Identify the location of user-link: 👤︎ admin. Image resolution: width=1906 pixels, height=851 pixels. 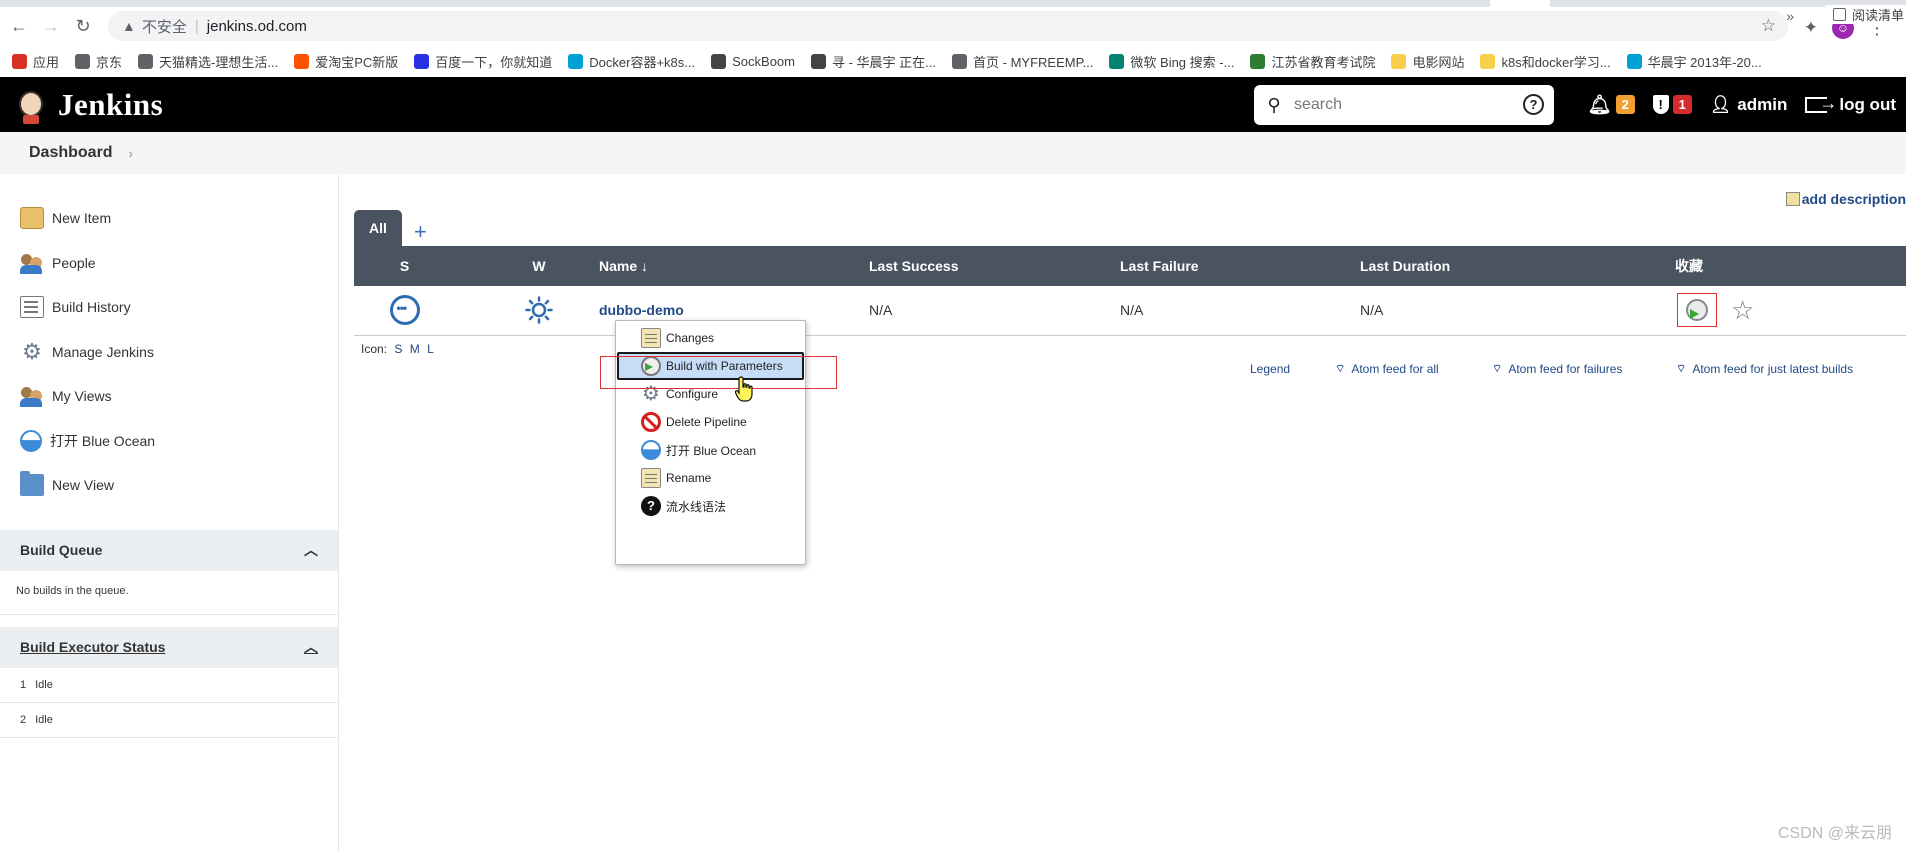
(1749, 105).